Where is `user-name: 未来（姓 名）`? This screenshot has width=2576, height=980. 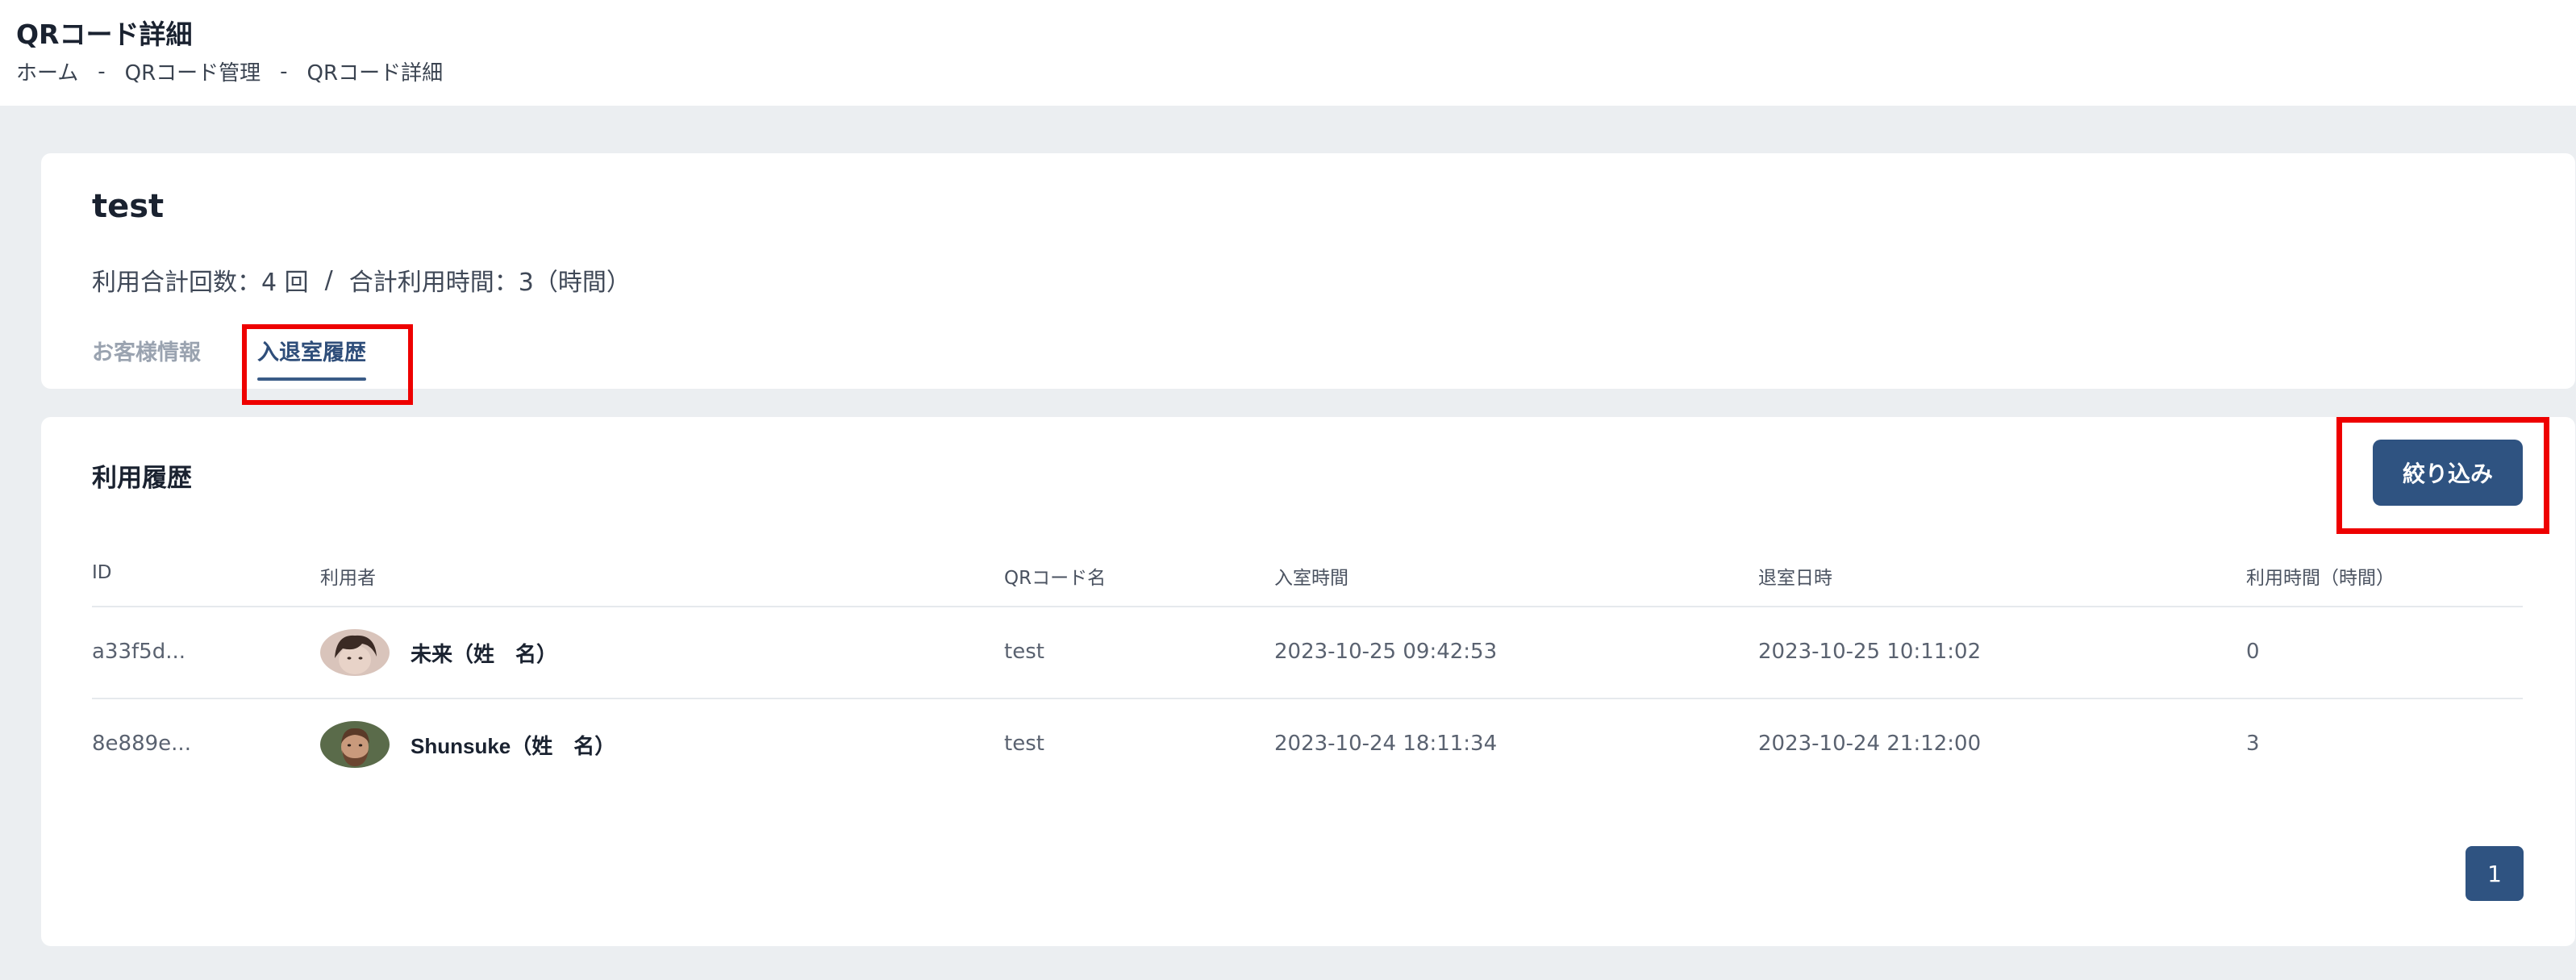 user-name: 未来（姓 名） is located at coordinates (484, 654).